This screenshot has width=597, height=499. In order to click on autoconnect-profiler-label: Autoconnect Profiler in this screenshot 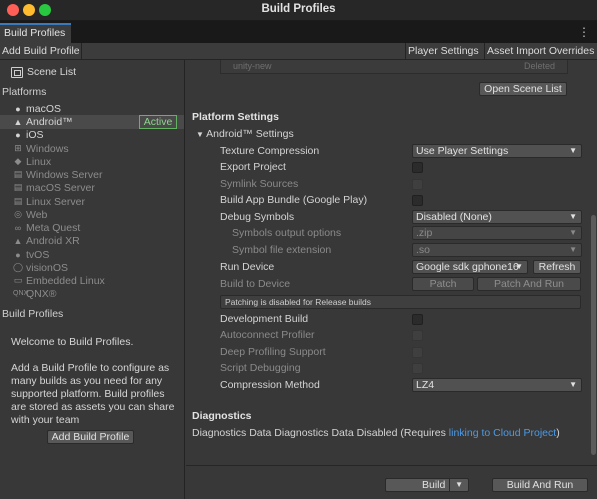, I will do `click(267, 335)`.